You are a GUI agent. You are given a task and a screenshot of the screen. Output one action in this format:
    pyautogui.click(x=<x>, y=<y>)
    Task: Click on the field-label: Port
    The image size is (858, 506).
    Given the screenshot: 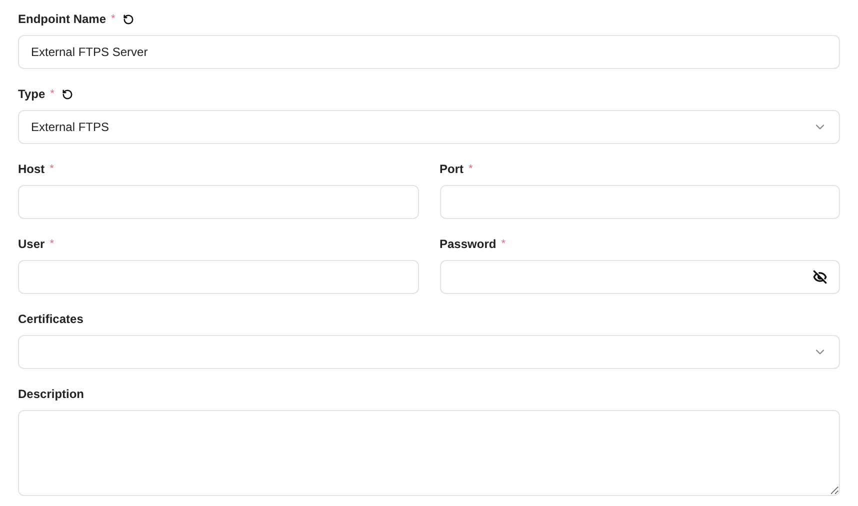 What is the action you would take?
    pyautogui.click(x=452, y=169)
    